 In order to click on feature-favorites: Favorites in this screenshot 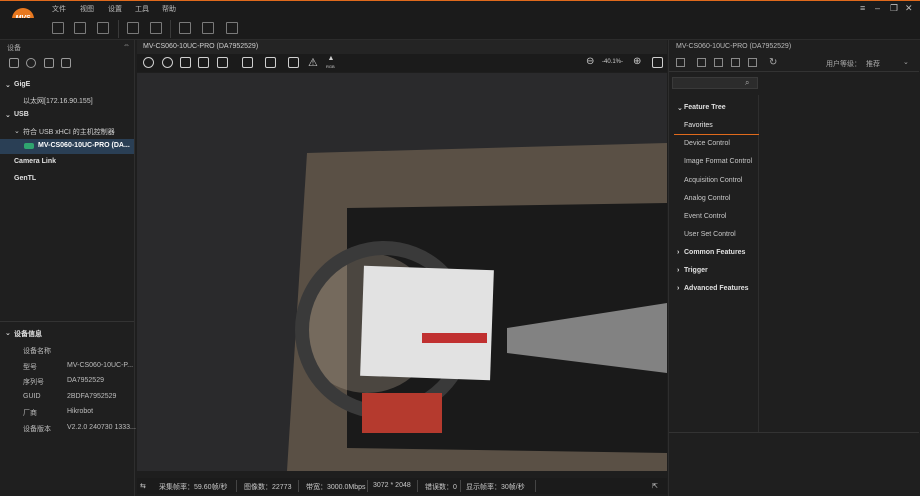, I will do `click(698, 125)`.